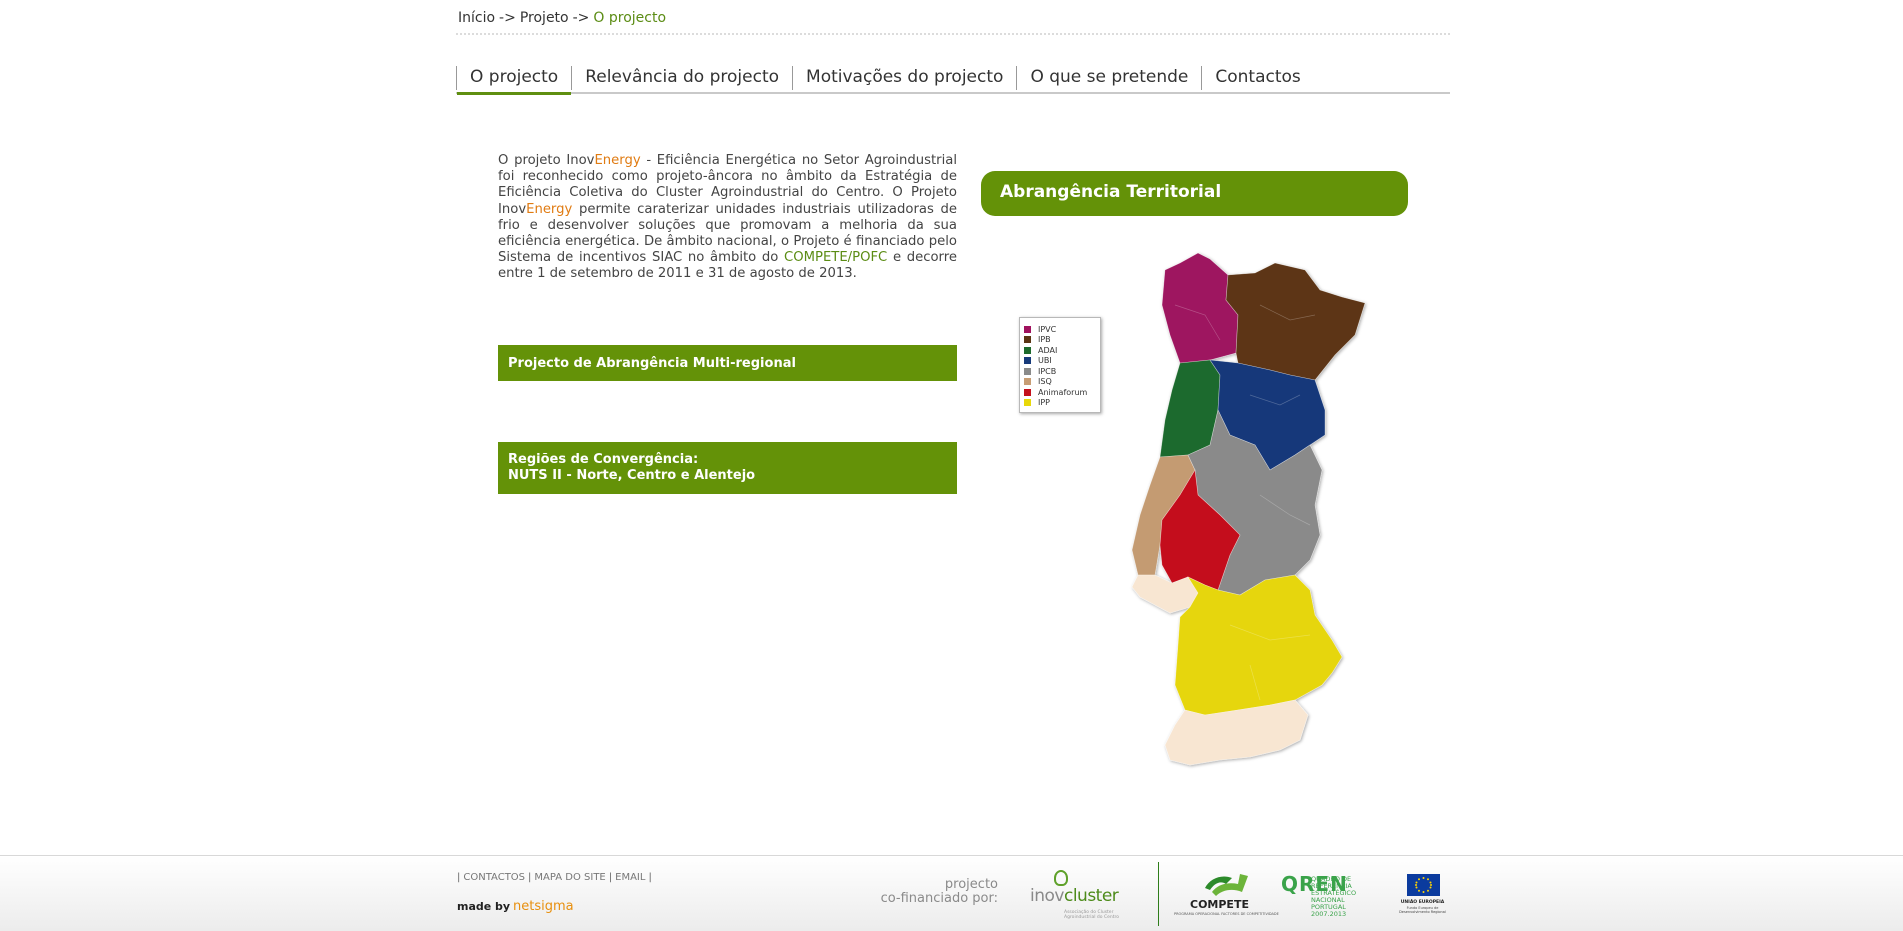  What do you see at coordinates (1091, 896) in the screenshot?
I see `cluster-text: cluster` at bounding box center [1091, 896].